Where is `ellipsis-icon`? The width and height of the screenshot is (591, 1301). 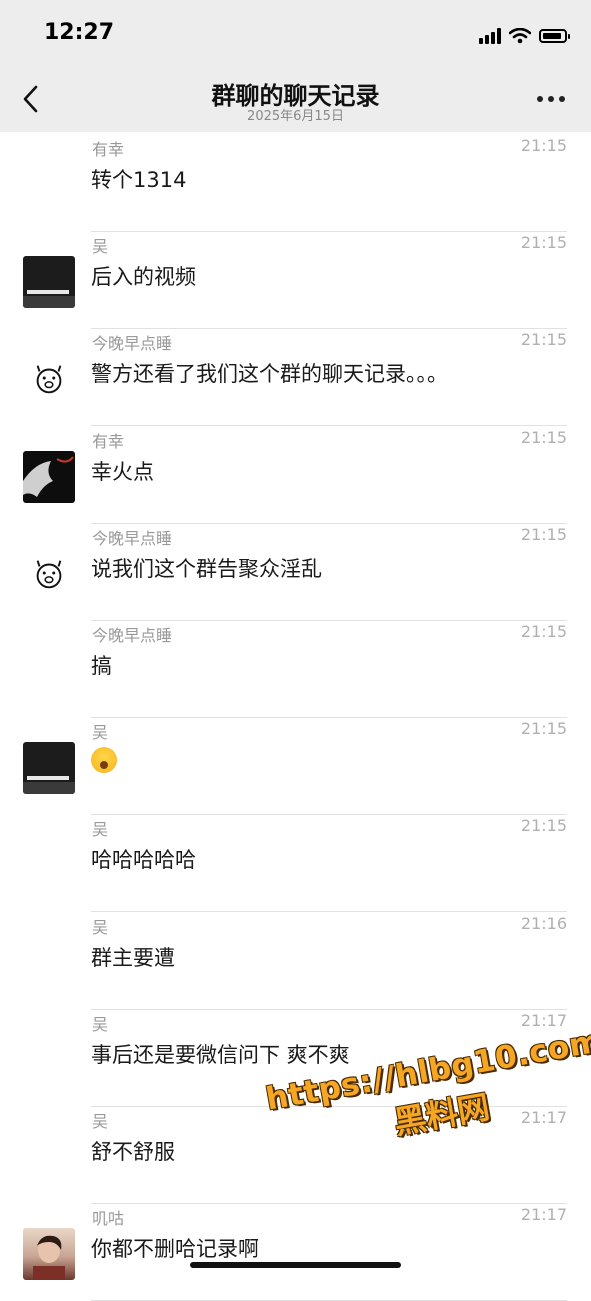
ellipsis-icon is located at coordinates (551, 99).